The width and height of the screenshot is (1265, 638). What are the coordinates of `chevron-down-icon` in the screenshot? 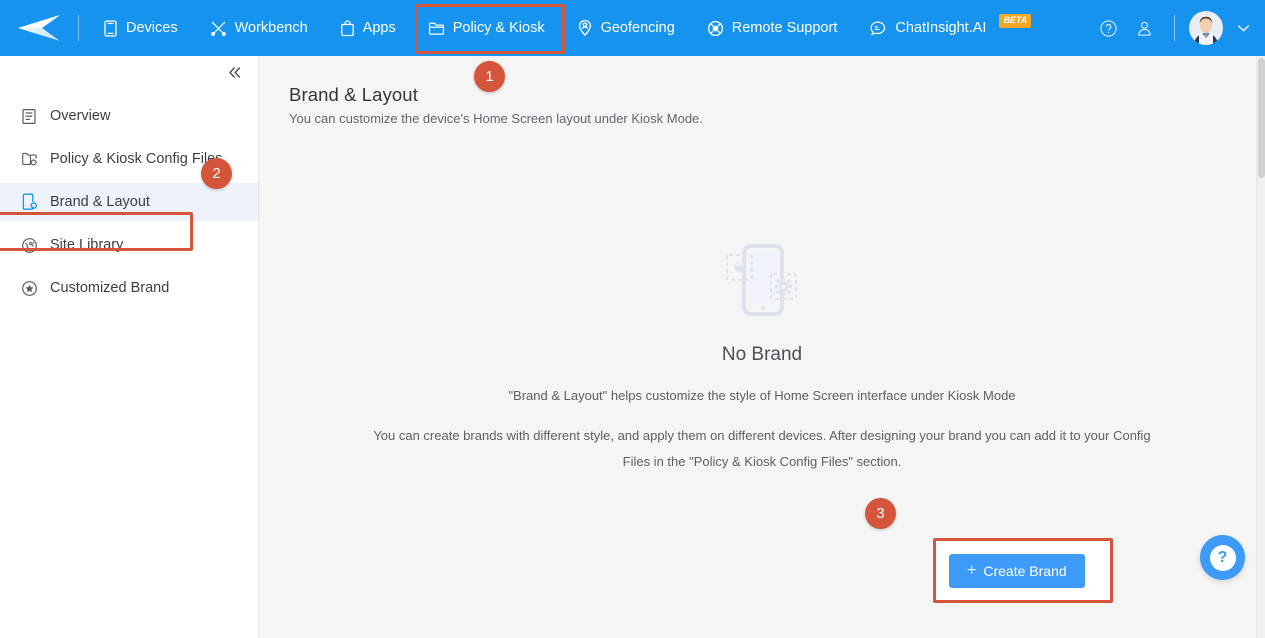 It's located at (1243, 28).